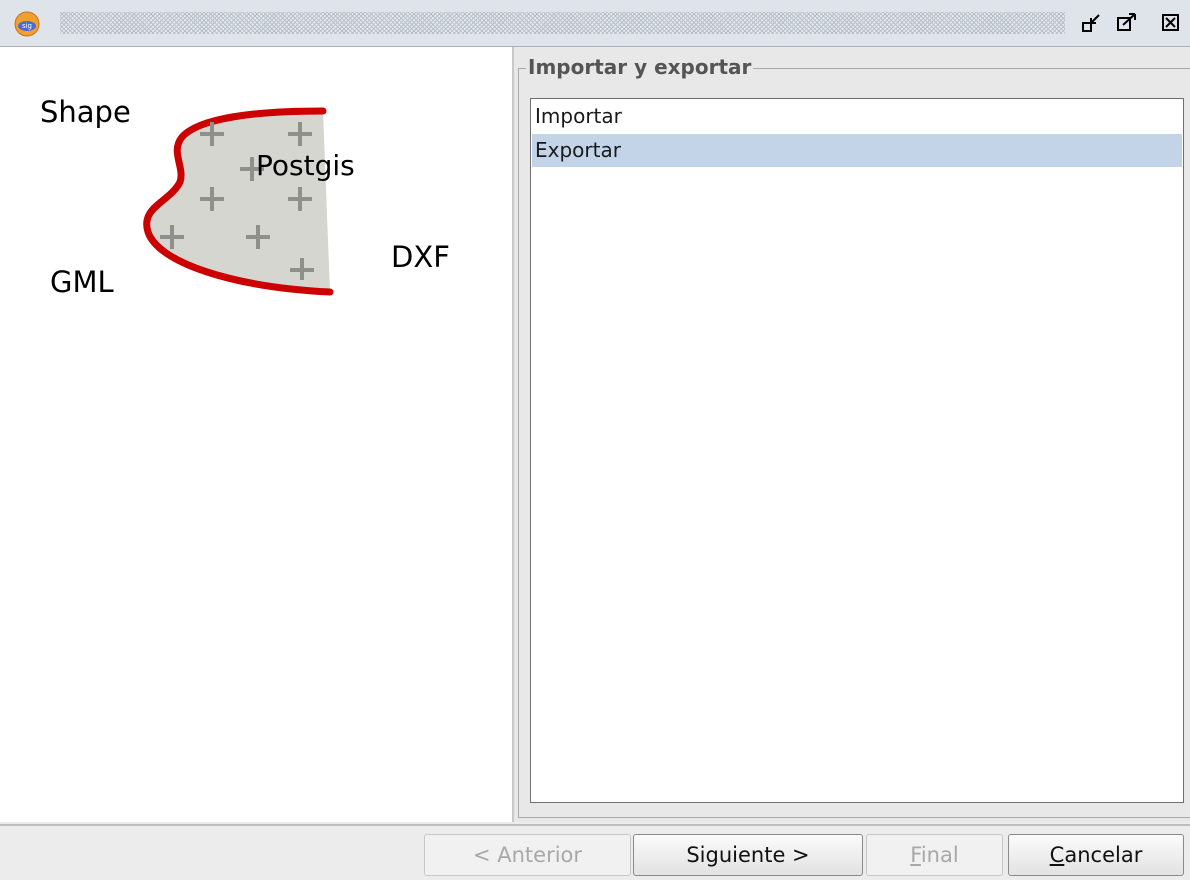 This screenshot has height=880, width=1190. I want to click on cancelar-button: Cancelar, so click(1096, 855).